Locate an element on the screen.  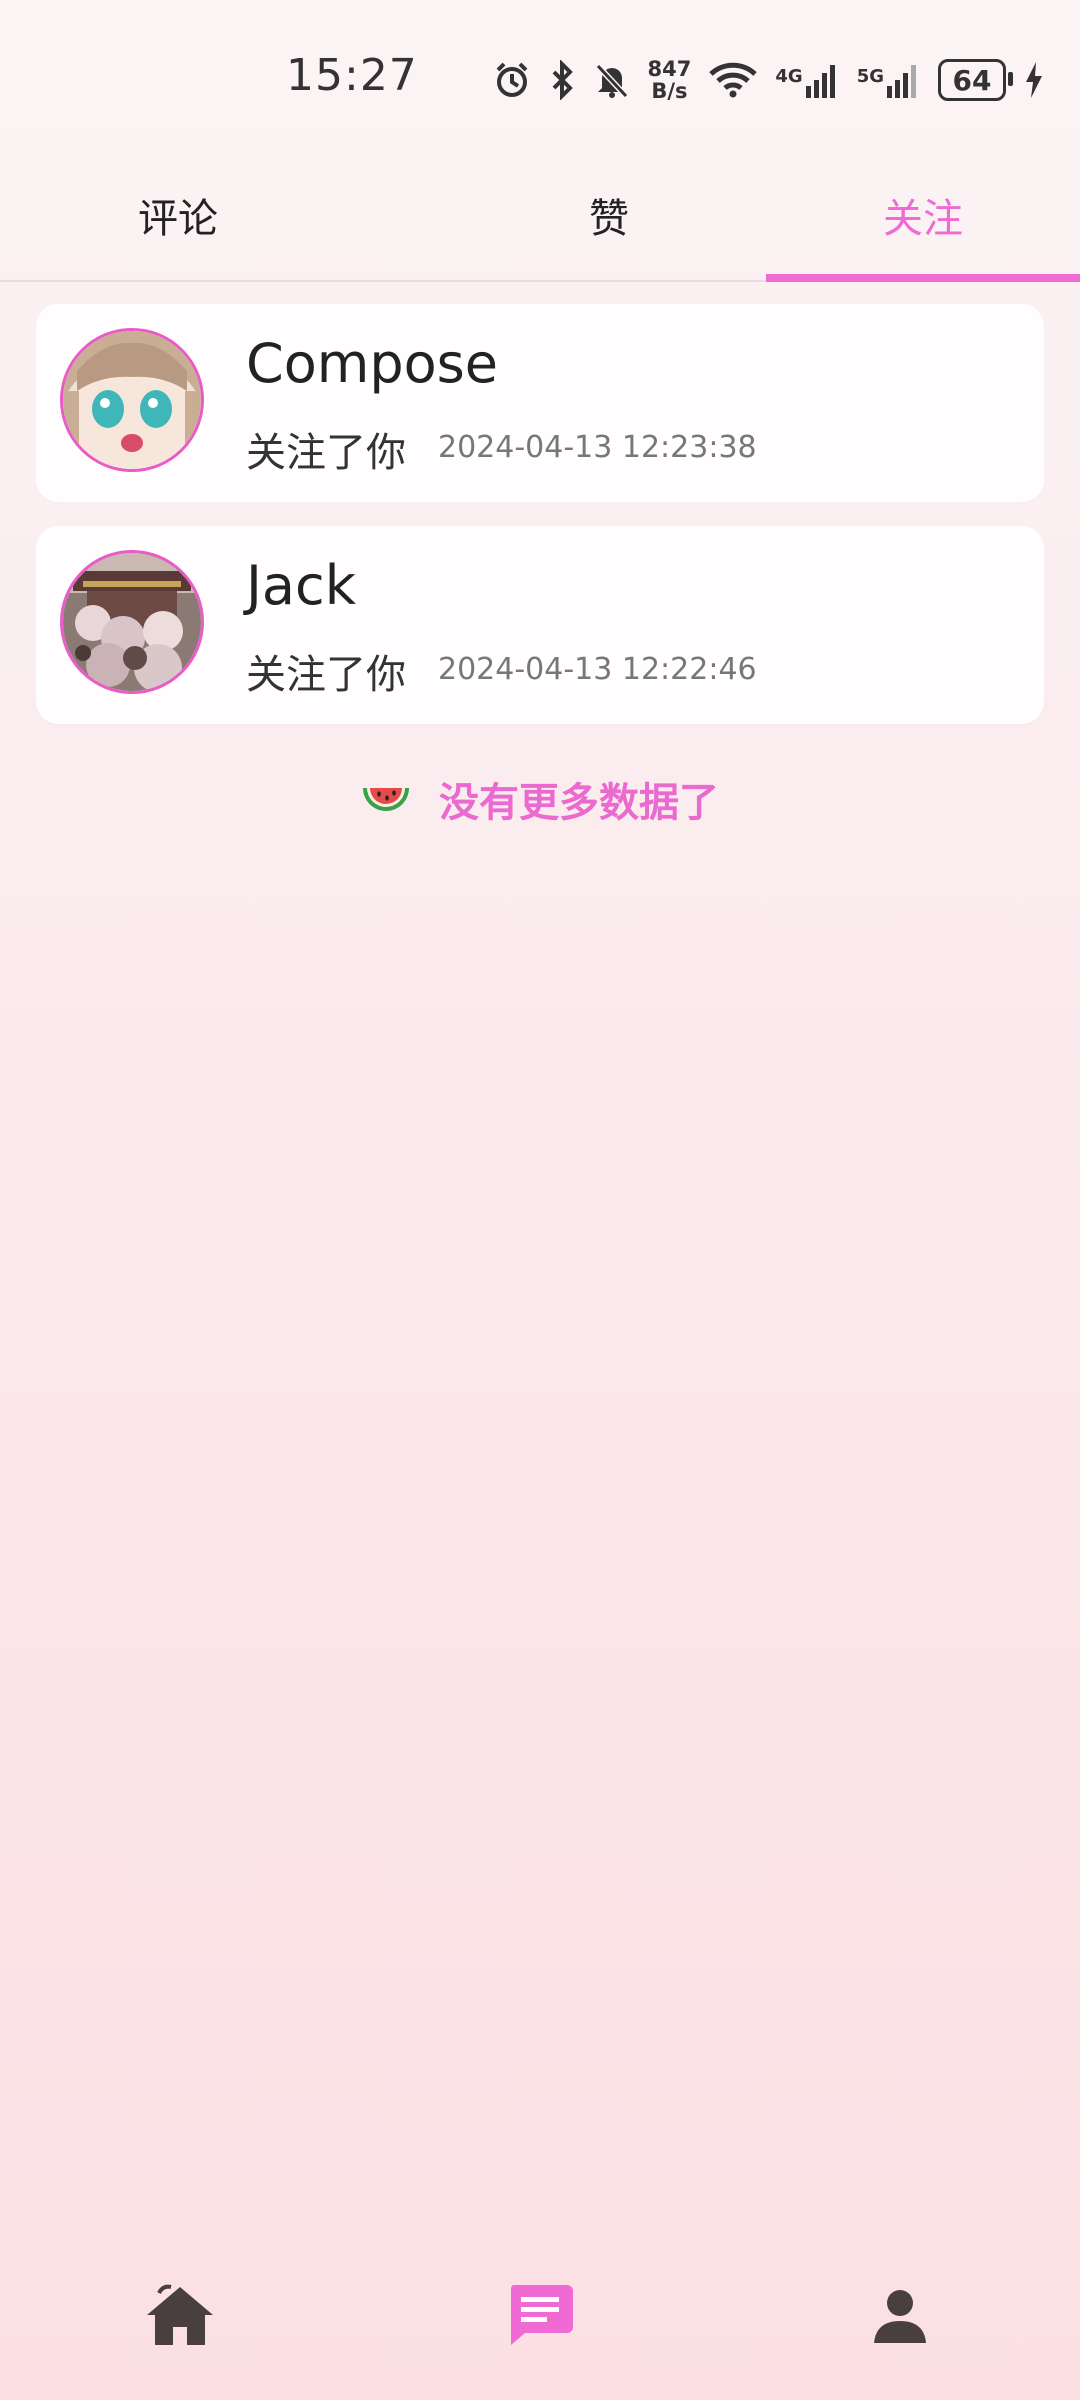
nav-messages is located at coordinates (540, 2315).